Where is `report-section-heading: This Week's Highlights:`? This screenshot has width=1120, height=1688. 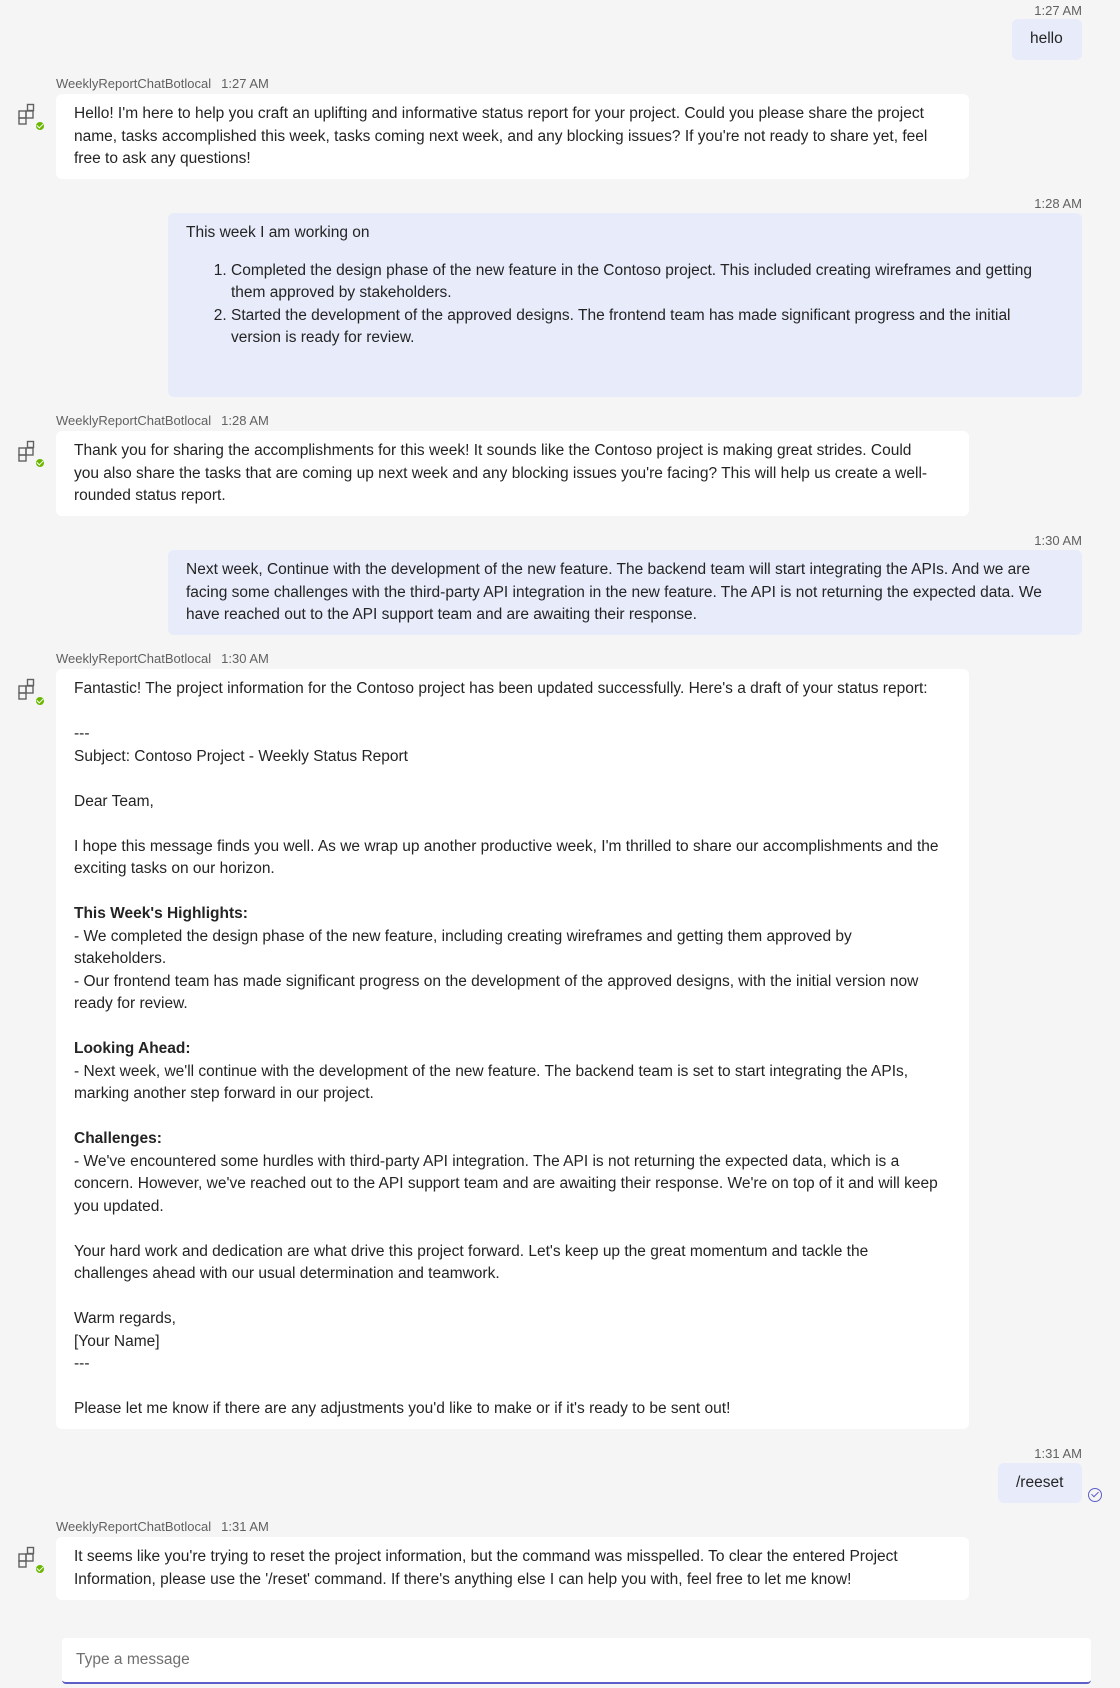 report-section-heading: This Week's Highlights: is located at coordinates (161, 913).